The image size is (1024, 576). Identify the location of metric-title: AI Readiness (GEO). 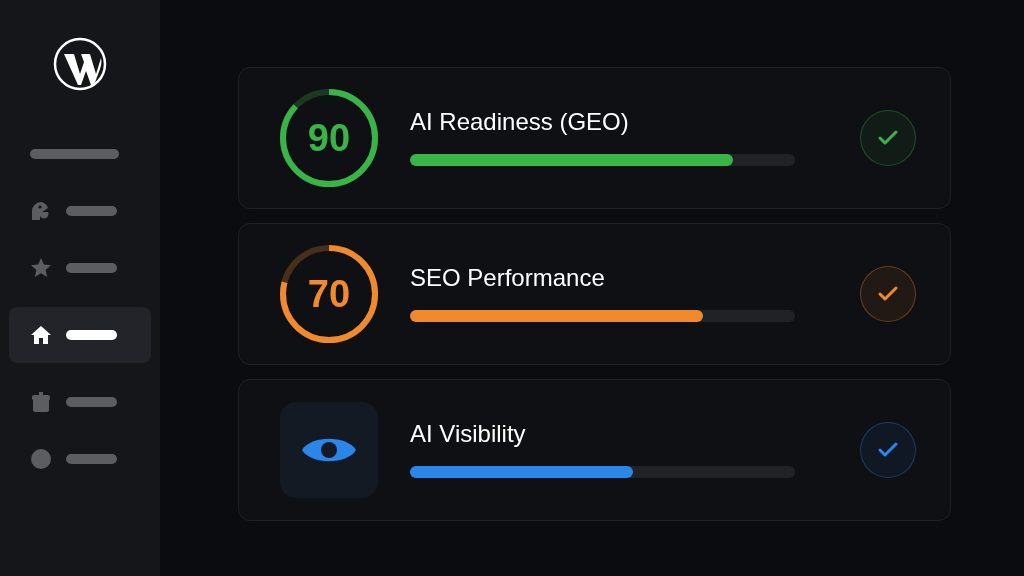
(520, 122).